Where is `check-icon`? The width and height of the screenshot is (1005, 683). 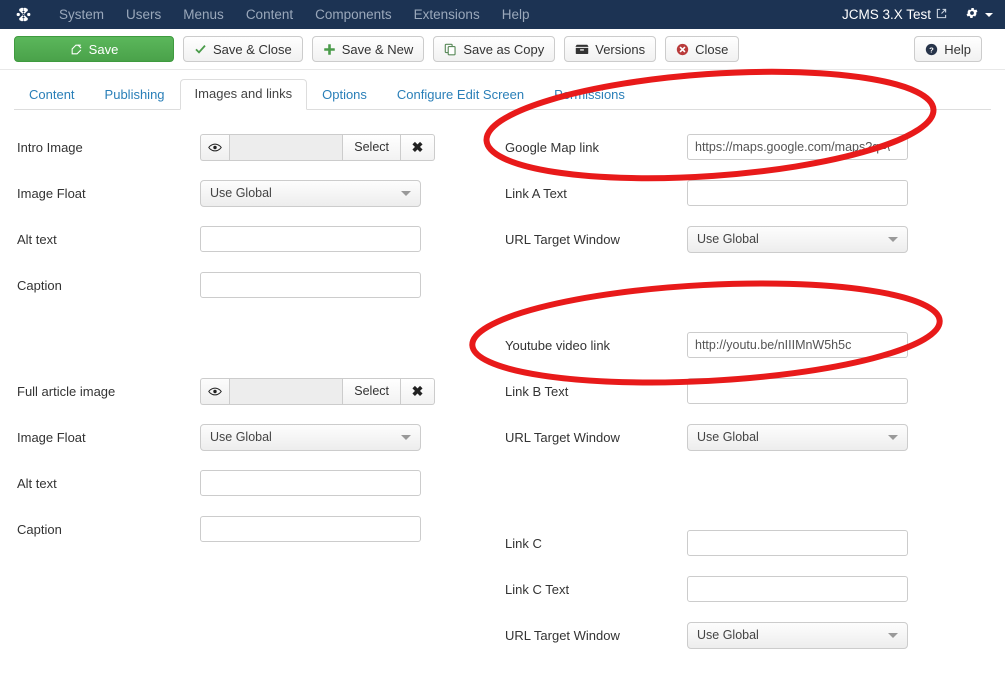 check-icon is located at coordinates (200, 49).